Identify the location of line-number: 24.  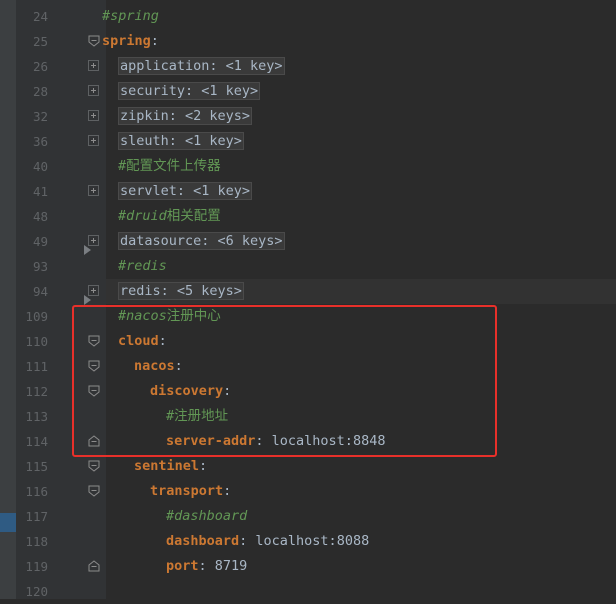
(40, 16).